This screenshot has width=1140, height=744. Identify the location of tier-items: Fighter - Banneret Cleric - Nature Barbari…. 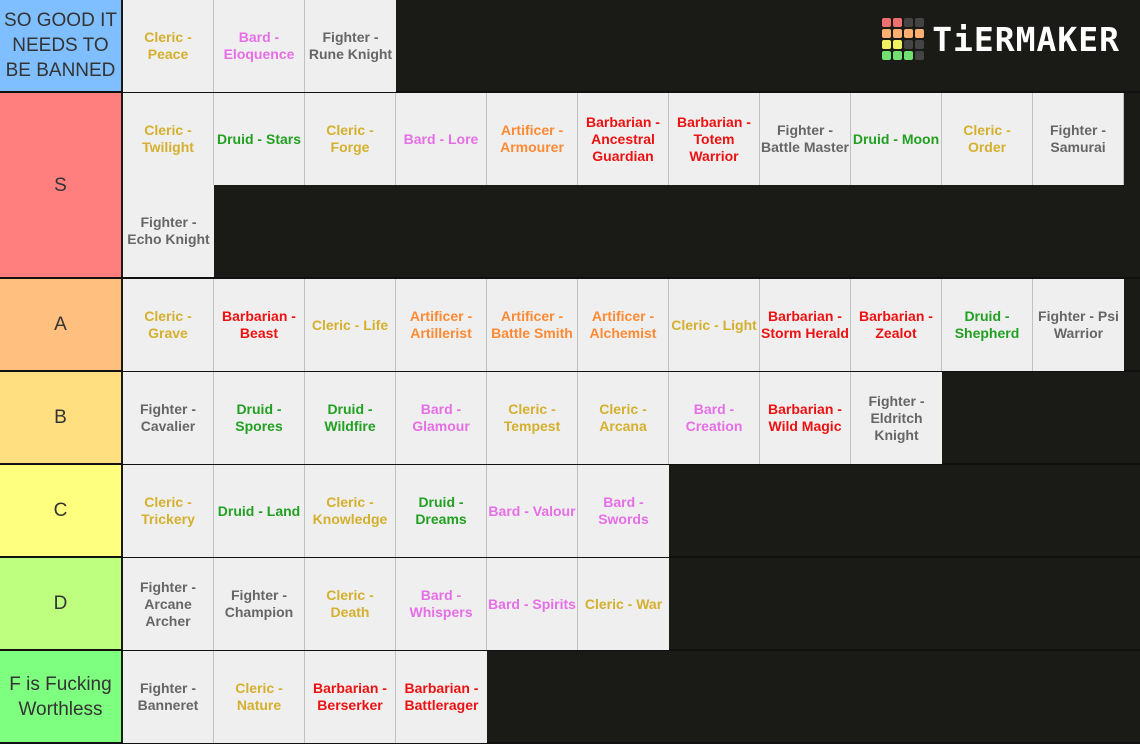
(631, 697).